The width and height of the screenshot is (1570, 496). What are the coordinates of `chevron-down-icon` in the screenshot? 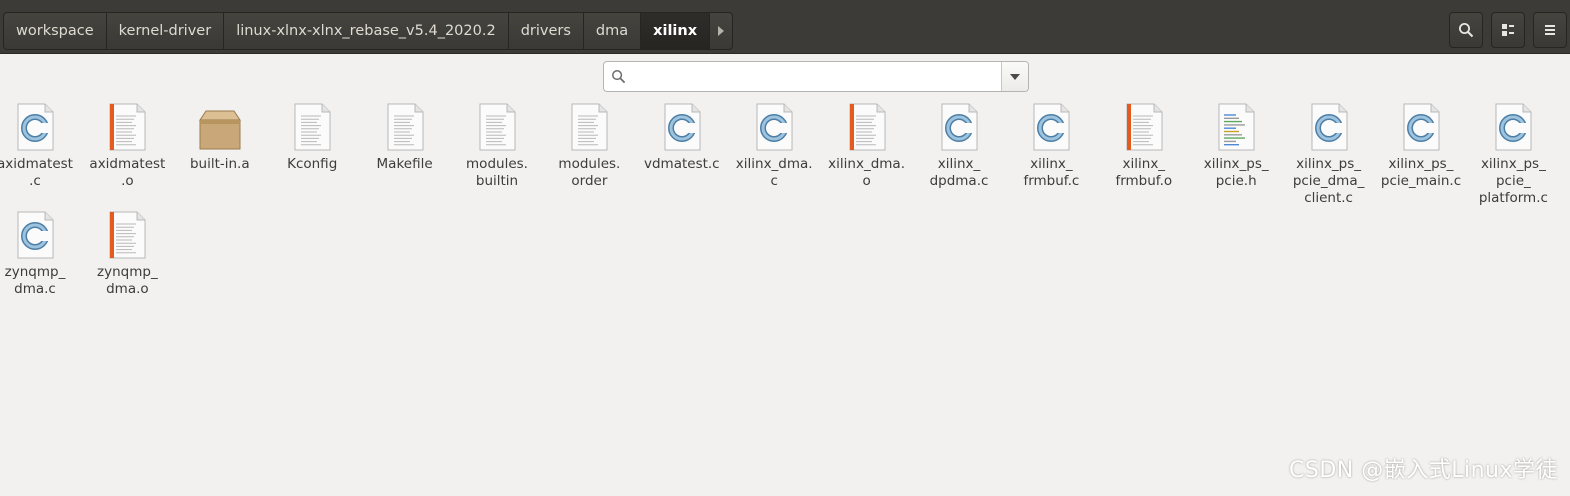 It's located at (1015, 76).